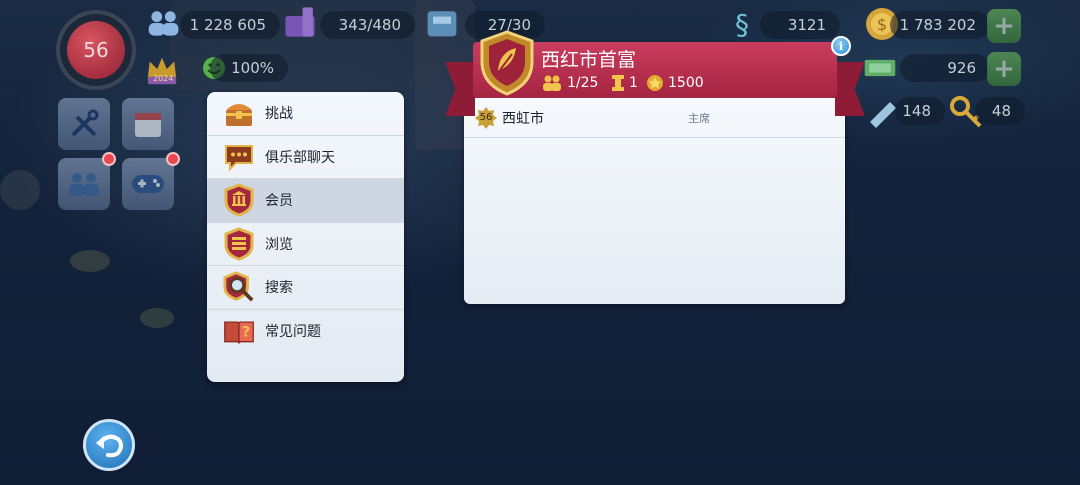 This screenshot has width=1080, height=485. I want to click on back-button, so click(109, 445).